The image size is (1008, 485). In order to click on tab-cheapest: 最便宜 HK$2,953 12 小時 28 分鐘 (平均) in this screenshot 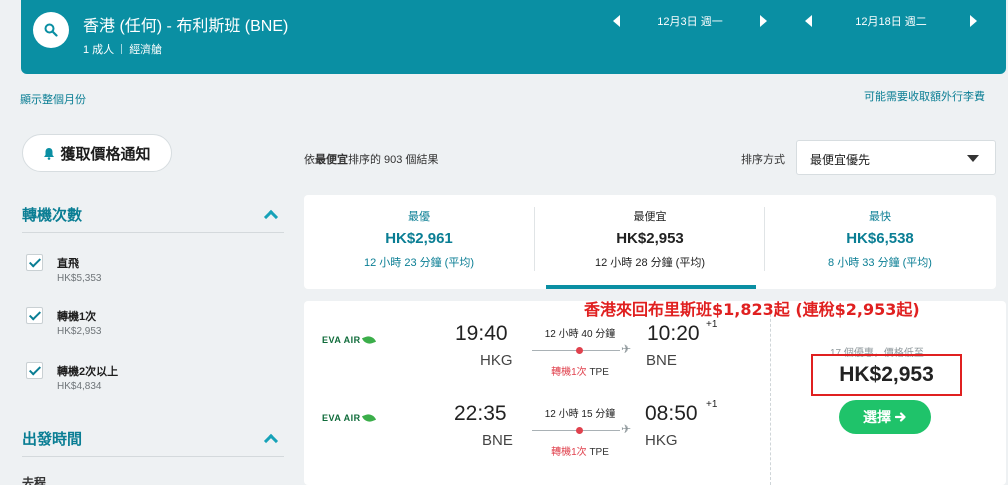, I will do `click(650, 242)`.